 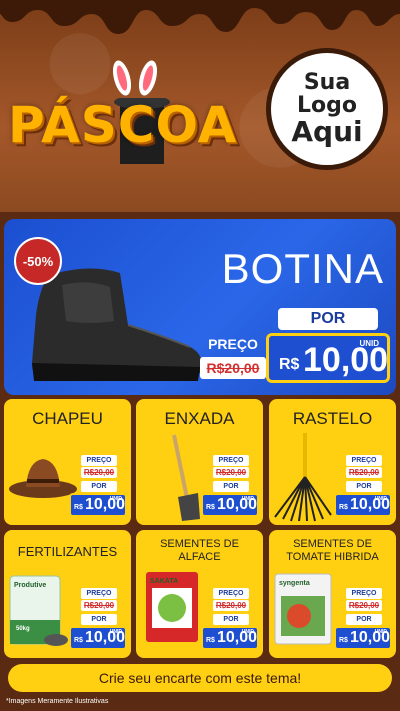 I want to click on product-name: SEMENTES DE ALFACE, so click(x=199, y=551).